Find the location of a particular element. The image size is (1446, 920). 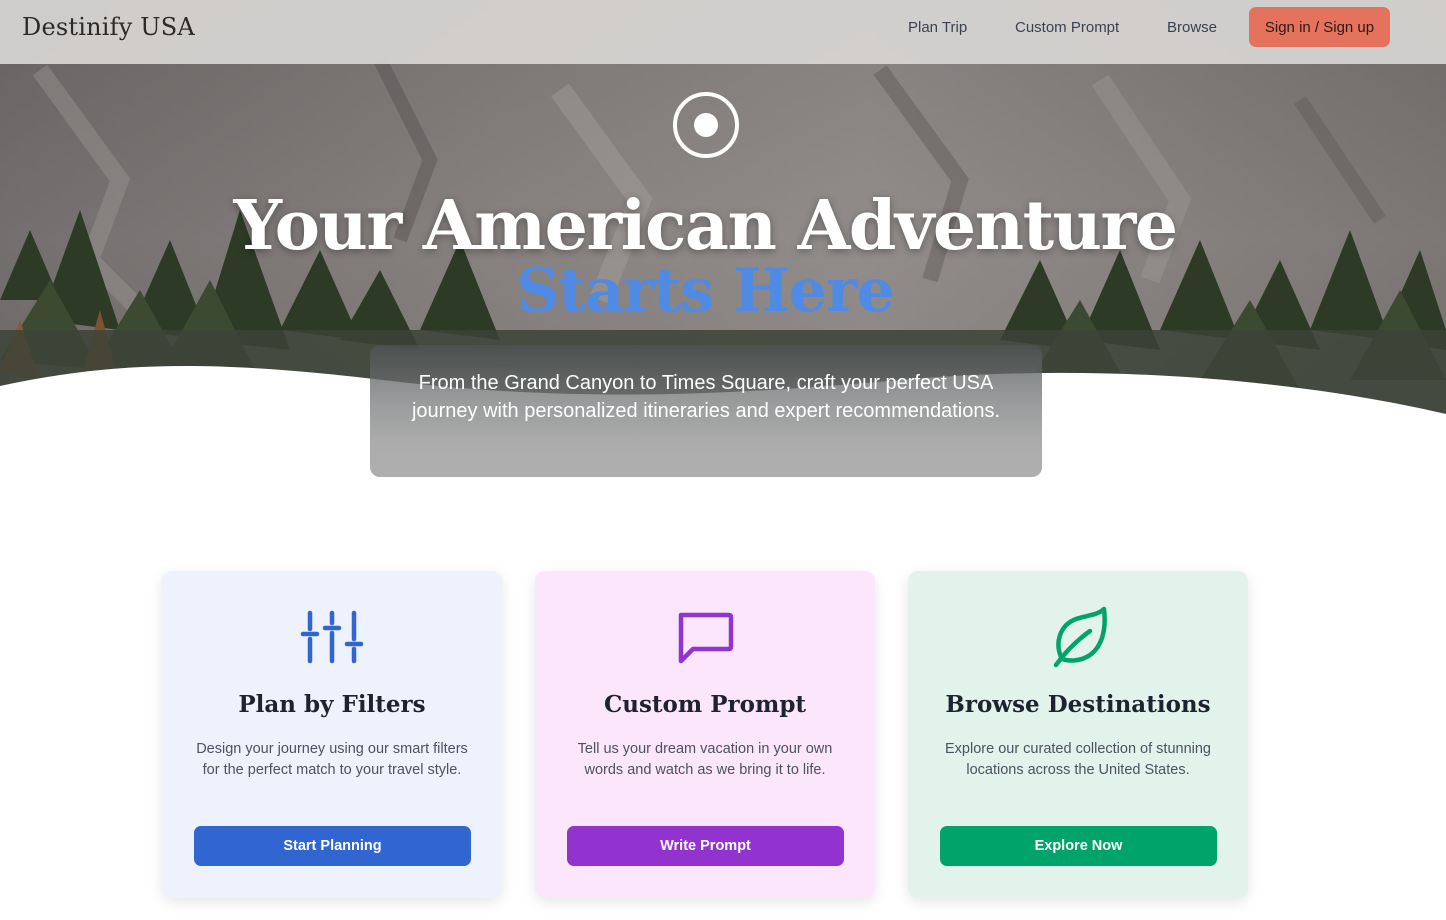

target-icon is located at coordinates (706, 125).